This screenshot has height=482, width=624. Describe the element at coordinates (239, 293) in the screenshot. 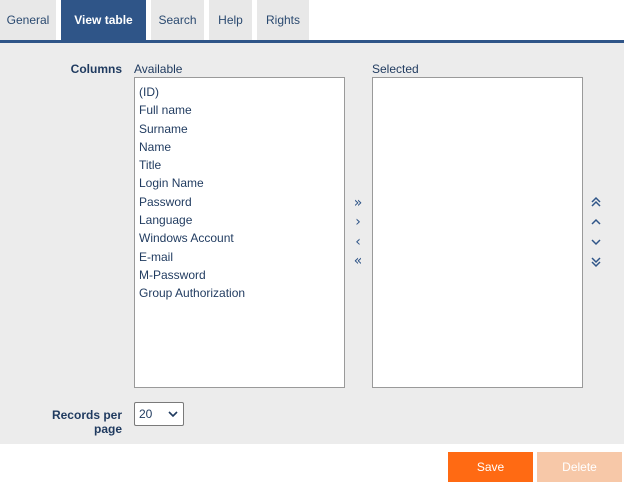

I see `list-item: Group Authorization` at that location.